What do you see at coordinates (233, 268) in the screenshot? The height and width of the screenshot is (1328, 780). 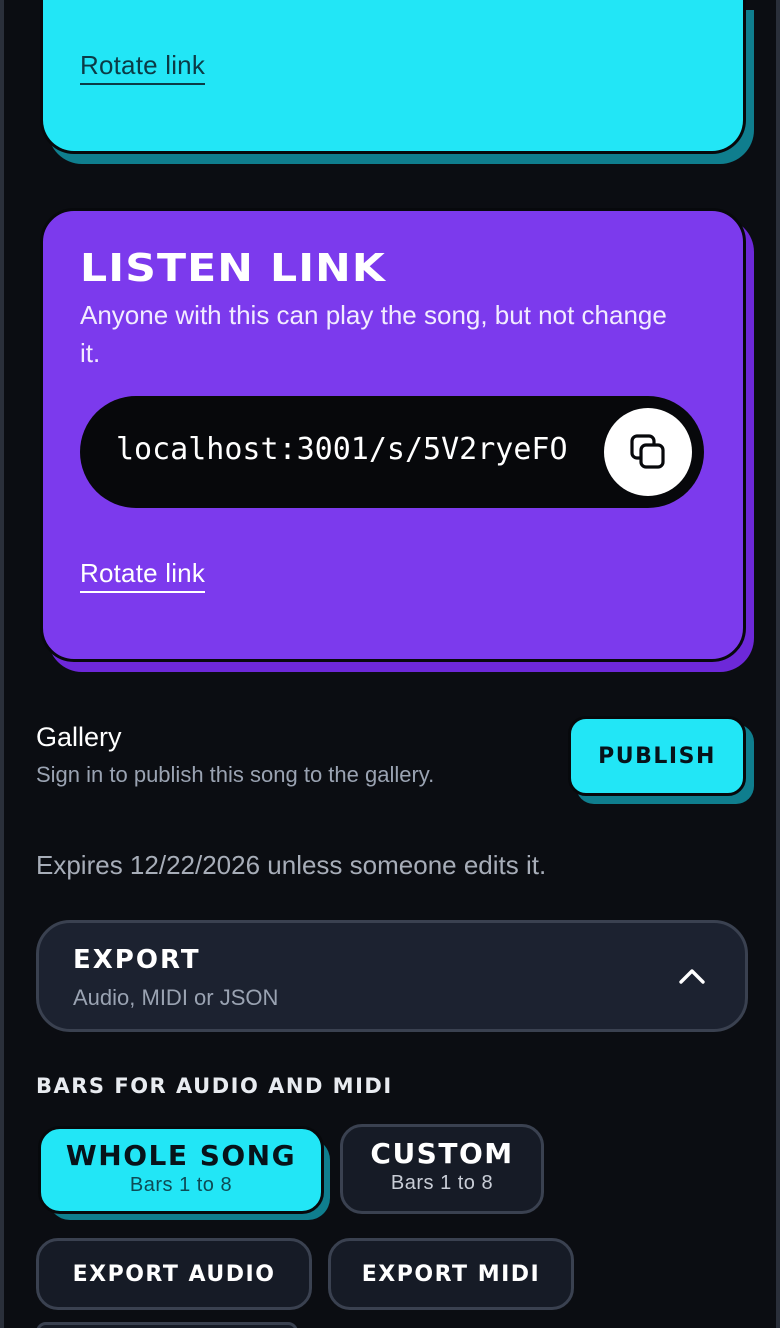 I see `listen-link-title: LISTEN LINK` at bounding box center [233, 268].